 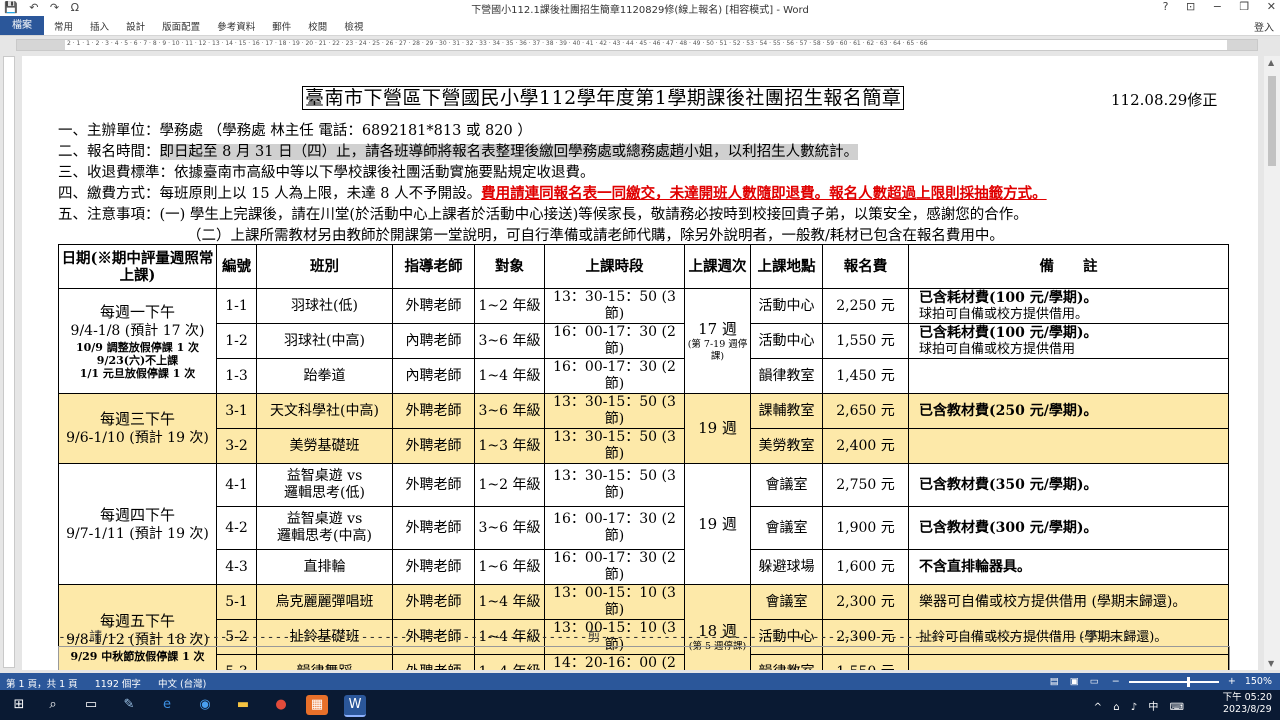 What do you see at coordinates (1177, 707) in the screenshot?
I see `keyboard-icon: ⌨` at bounding box center [1177, 707].